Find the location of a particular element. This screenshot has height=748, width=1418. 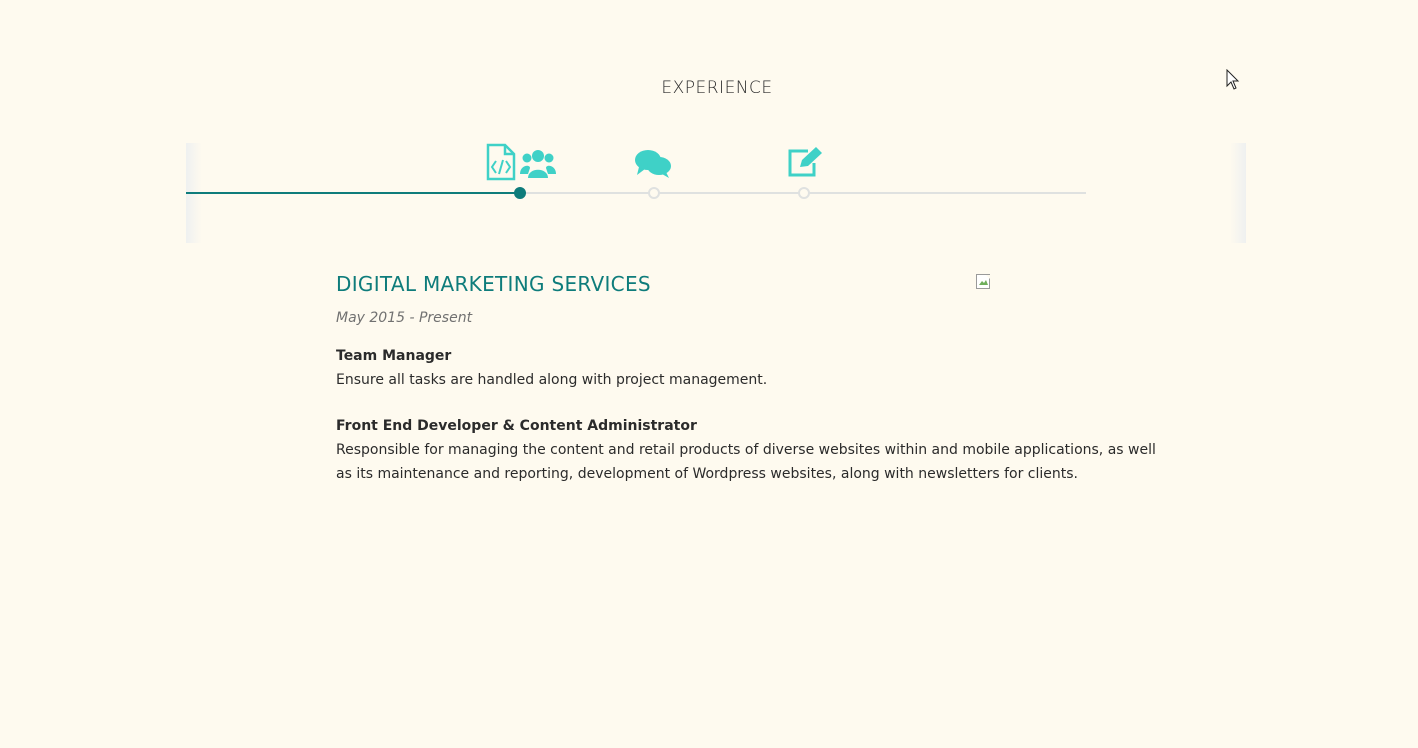

timeline-dot-active is located at coordinates (520, 193).